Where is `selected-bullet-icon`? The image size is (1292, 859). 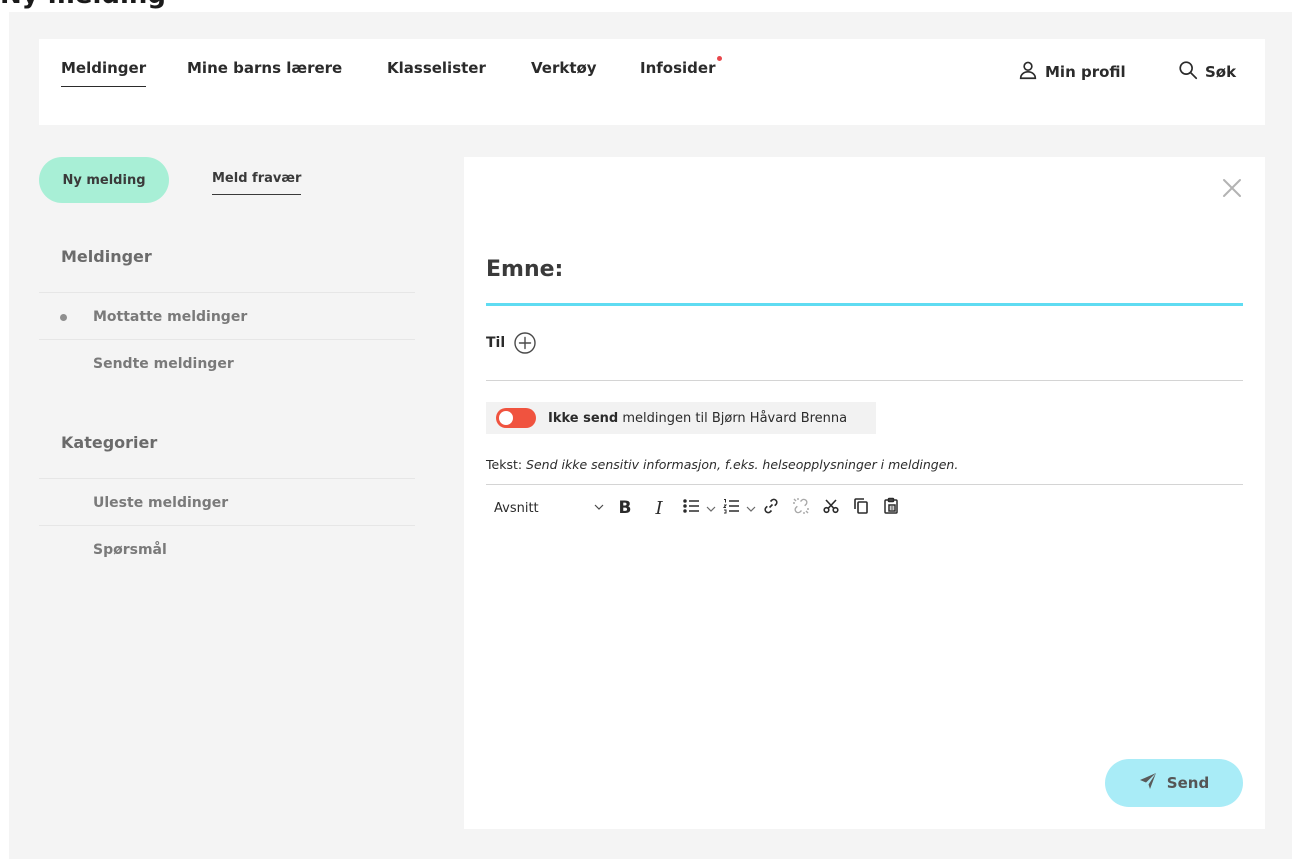 selected-bullet-icon is located at coordinates (63, 317).